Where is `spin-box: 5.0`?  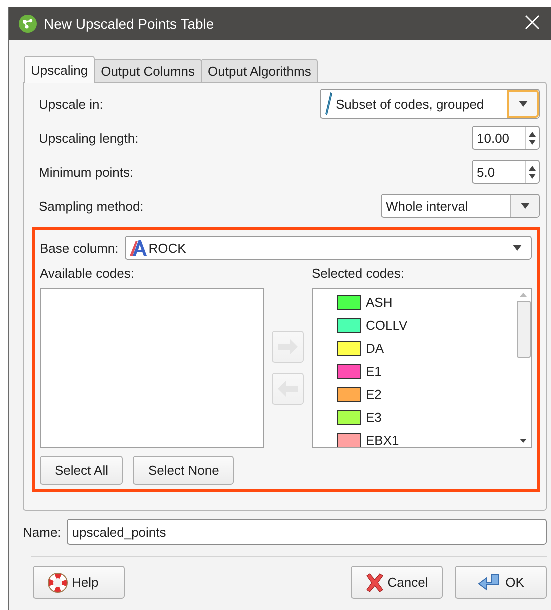
spin-box: 5.0 is located at coordinates (506, 172).